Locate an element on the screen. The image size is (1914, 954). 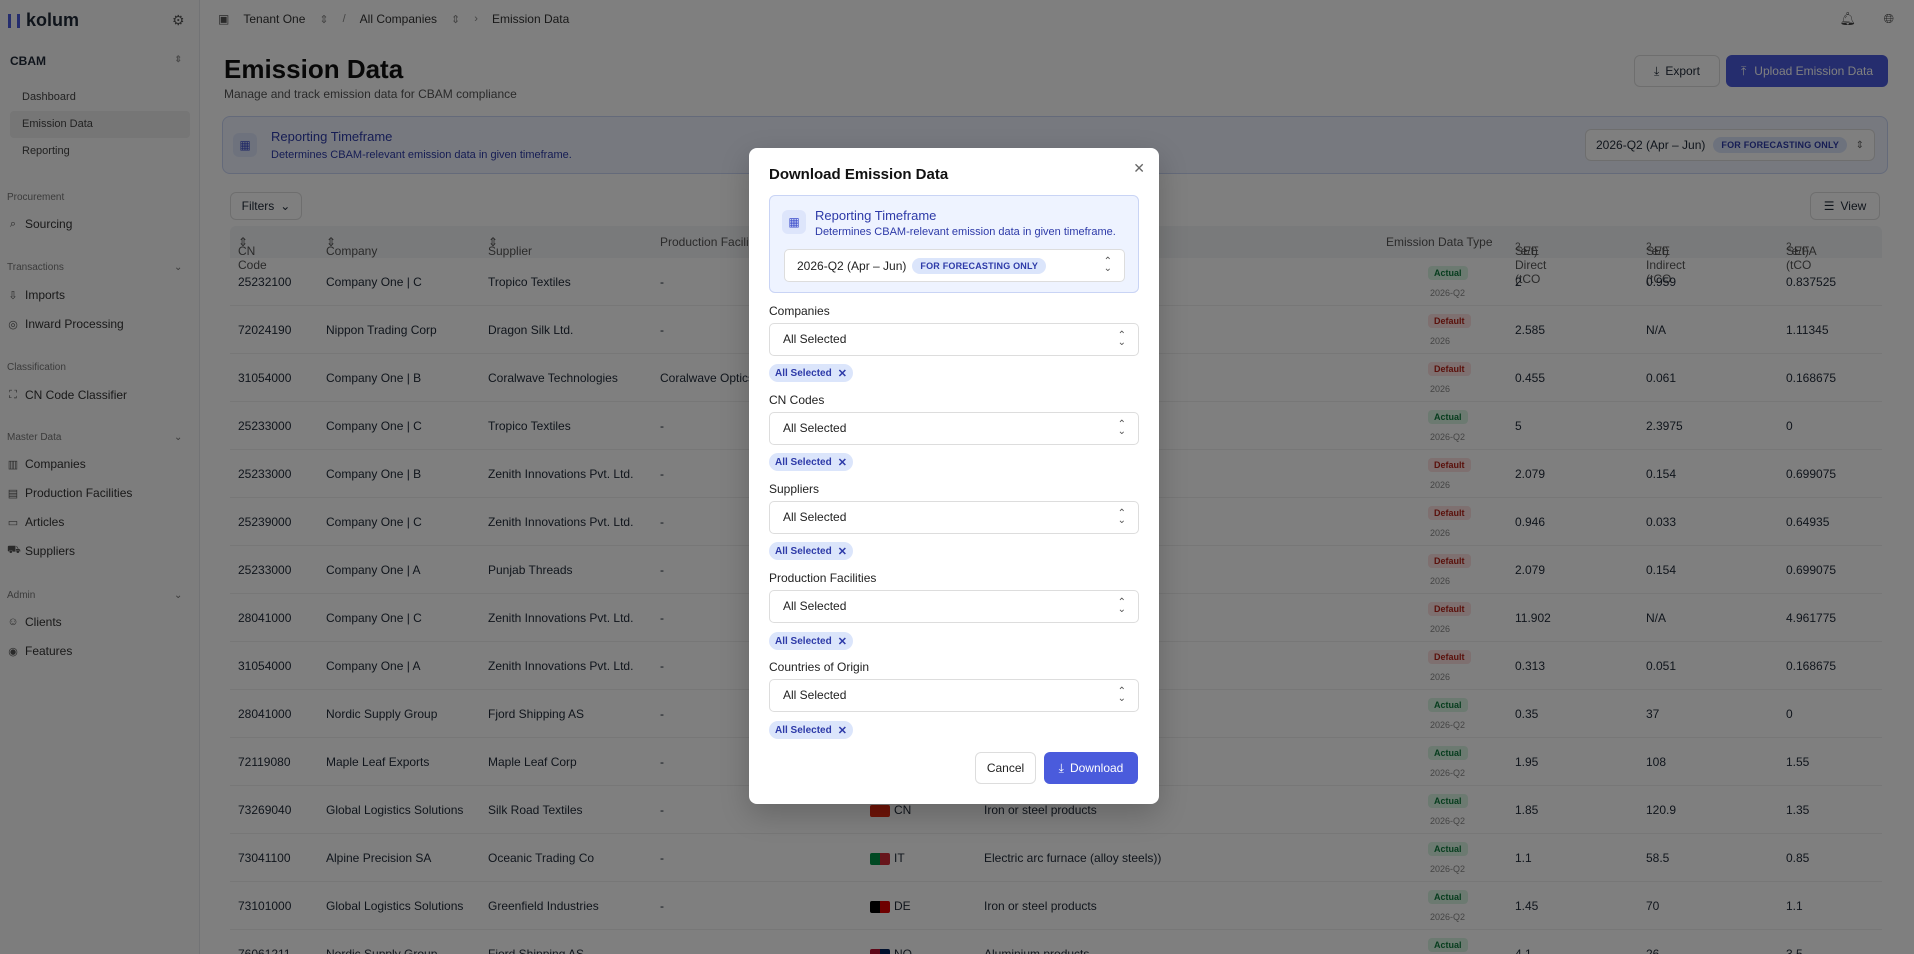
production-facilities-label: Production Facilities is located at coordinates (823, 578).